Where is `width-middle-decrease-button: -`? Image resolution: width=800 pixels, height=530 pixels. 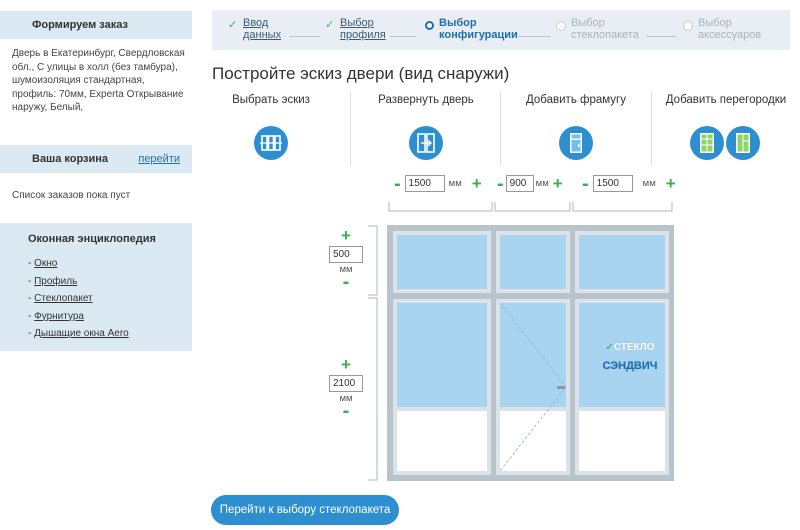
width-middle-decrease-button: - is located at coordinates (500, 184).